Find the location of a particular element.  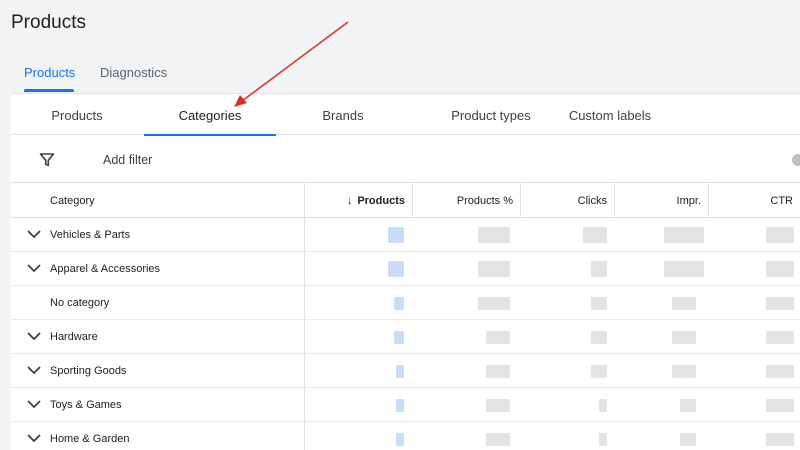

table-row: Toys & Games is located at coordinates (405, 405).